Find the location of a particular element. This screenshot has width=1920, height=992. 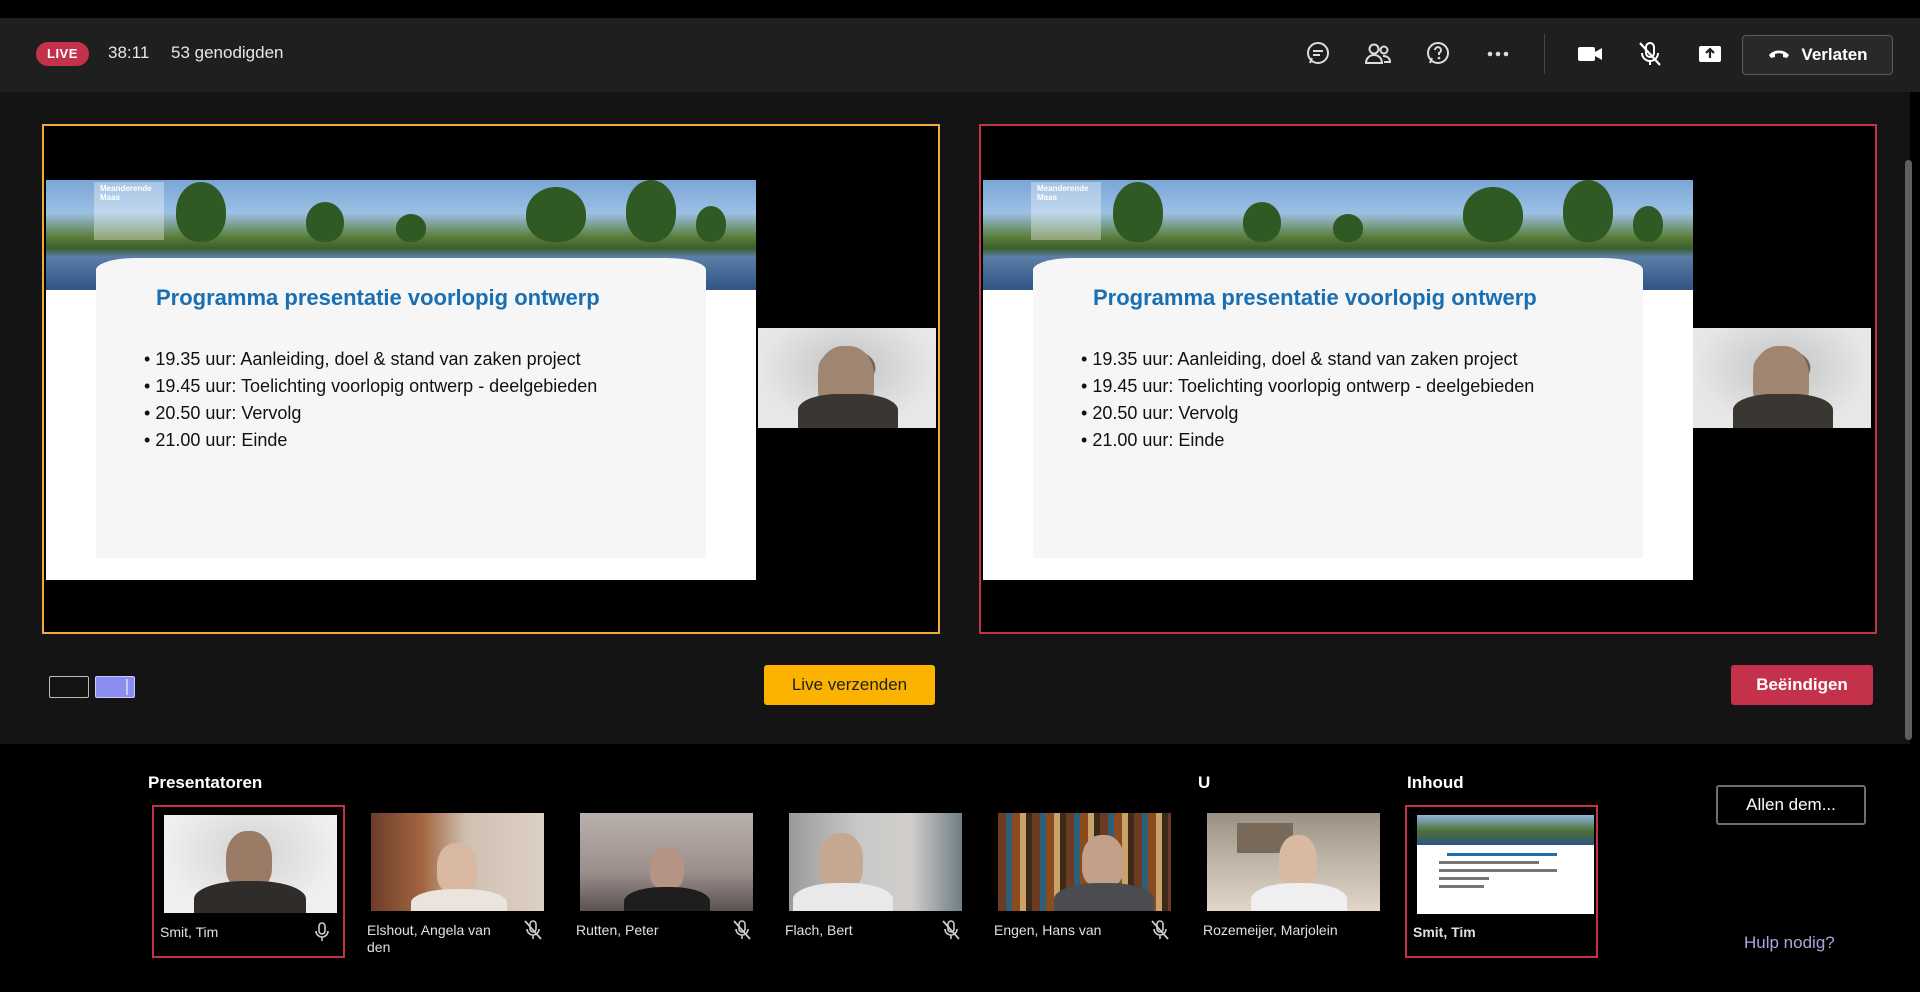

participant-name: Elshout, Angela van den is located at coordinates (429, 938).